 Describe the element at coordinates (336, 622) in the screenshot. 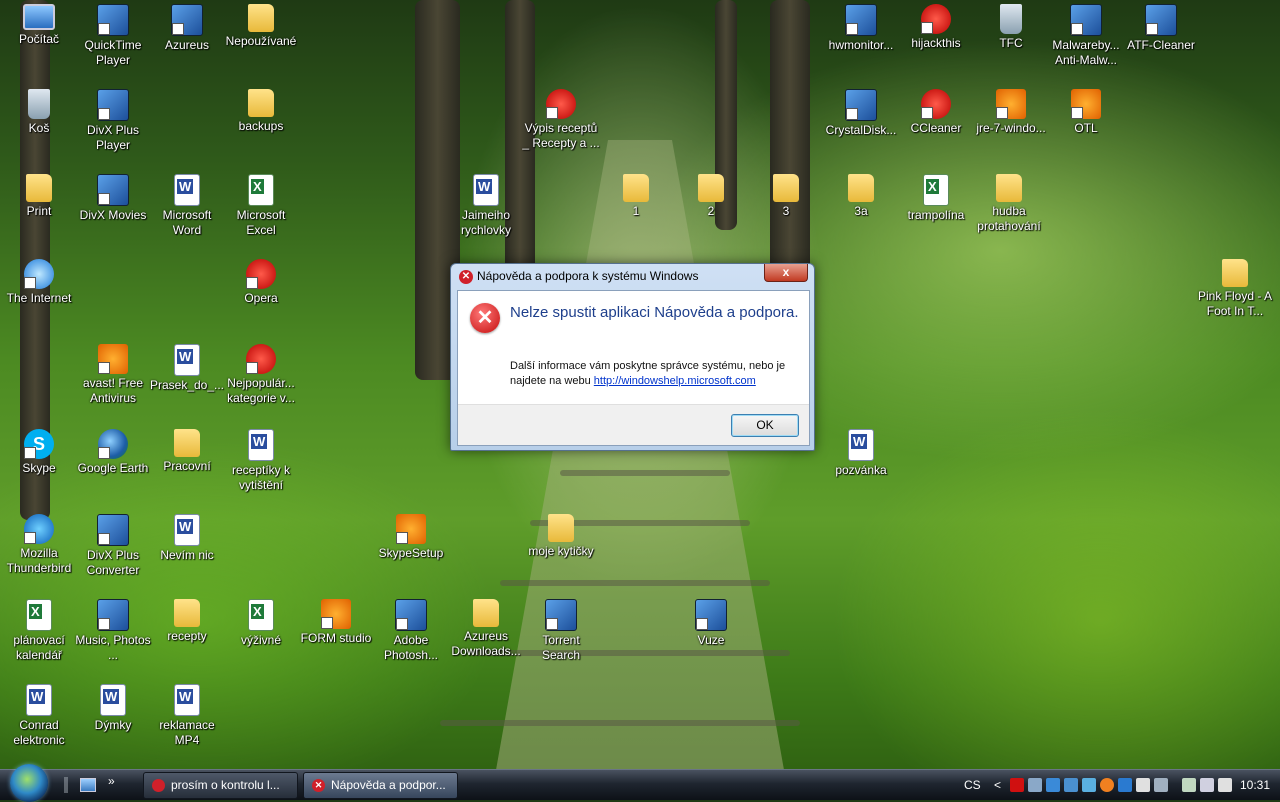

I see `desktop-icon: FORM studio` at that location.